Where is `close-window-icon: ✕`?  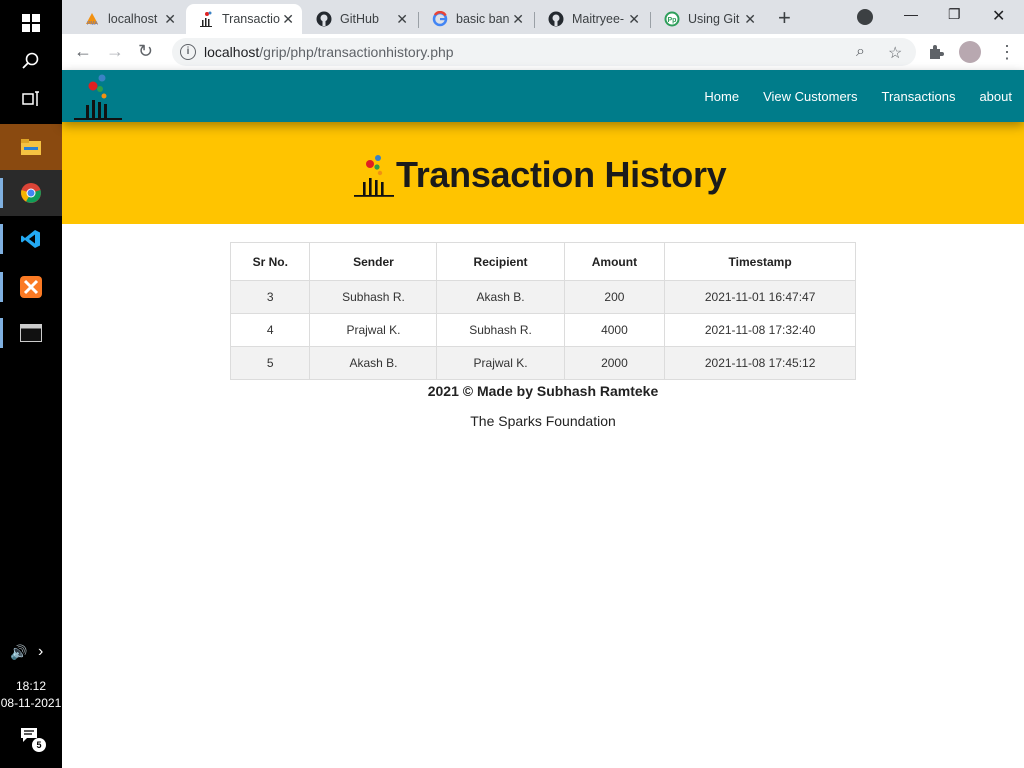
close-window-icon: ✕ is located at coordinates (998, 16).